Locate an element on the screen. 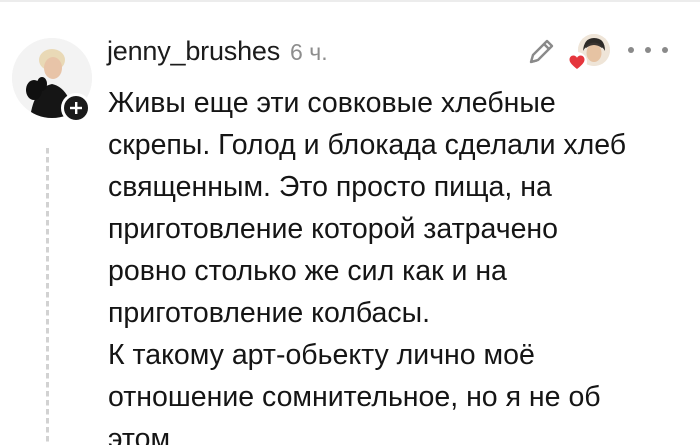 The width and height of the screenshot is (700, 445). follow-plus-button is located at coordinates (76, 108).